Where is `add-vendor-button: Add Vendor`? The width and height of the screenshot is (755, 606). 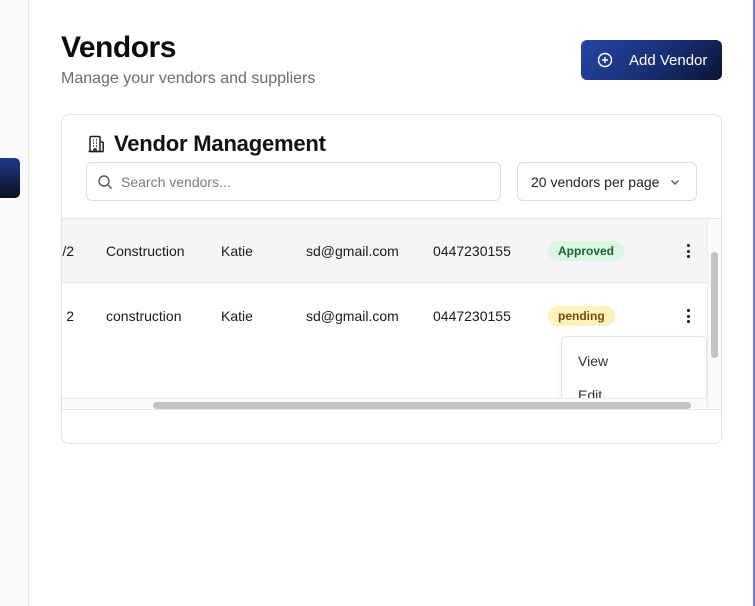
add-vendor-button: Add Vendor is located at coordinates (651, 60).